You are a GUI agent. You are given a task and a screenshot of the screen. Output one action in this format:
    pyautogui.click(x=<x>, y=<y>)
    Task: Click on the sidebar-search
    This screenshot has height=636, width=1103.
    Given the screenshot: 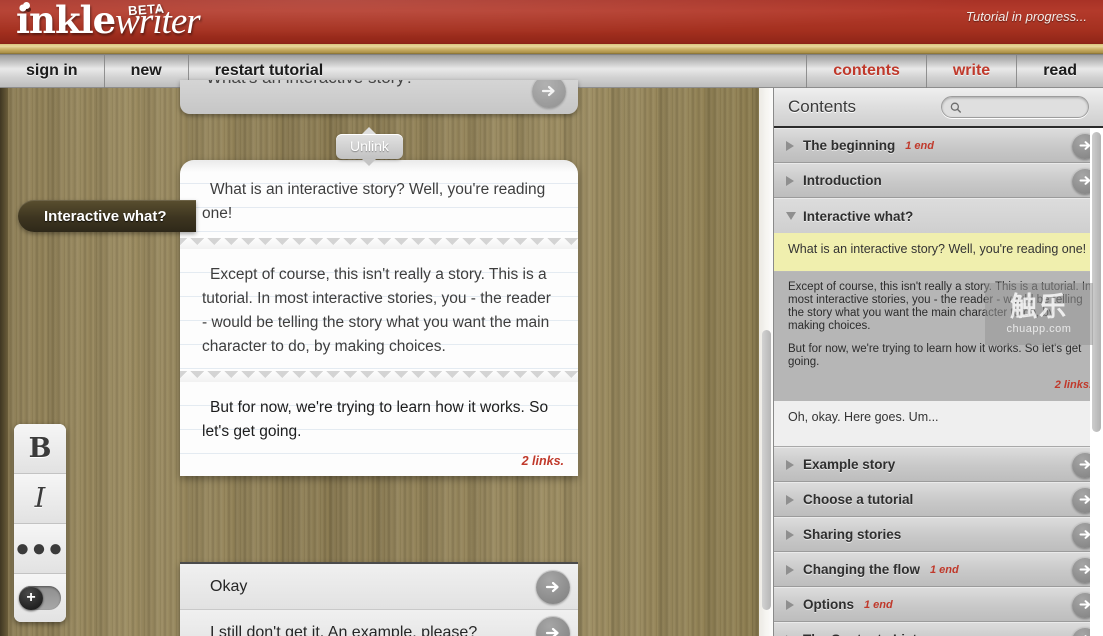 What is the action you would take?
    pyautogui.click(x=1015, y=107)
    